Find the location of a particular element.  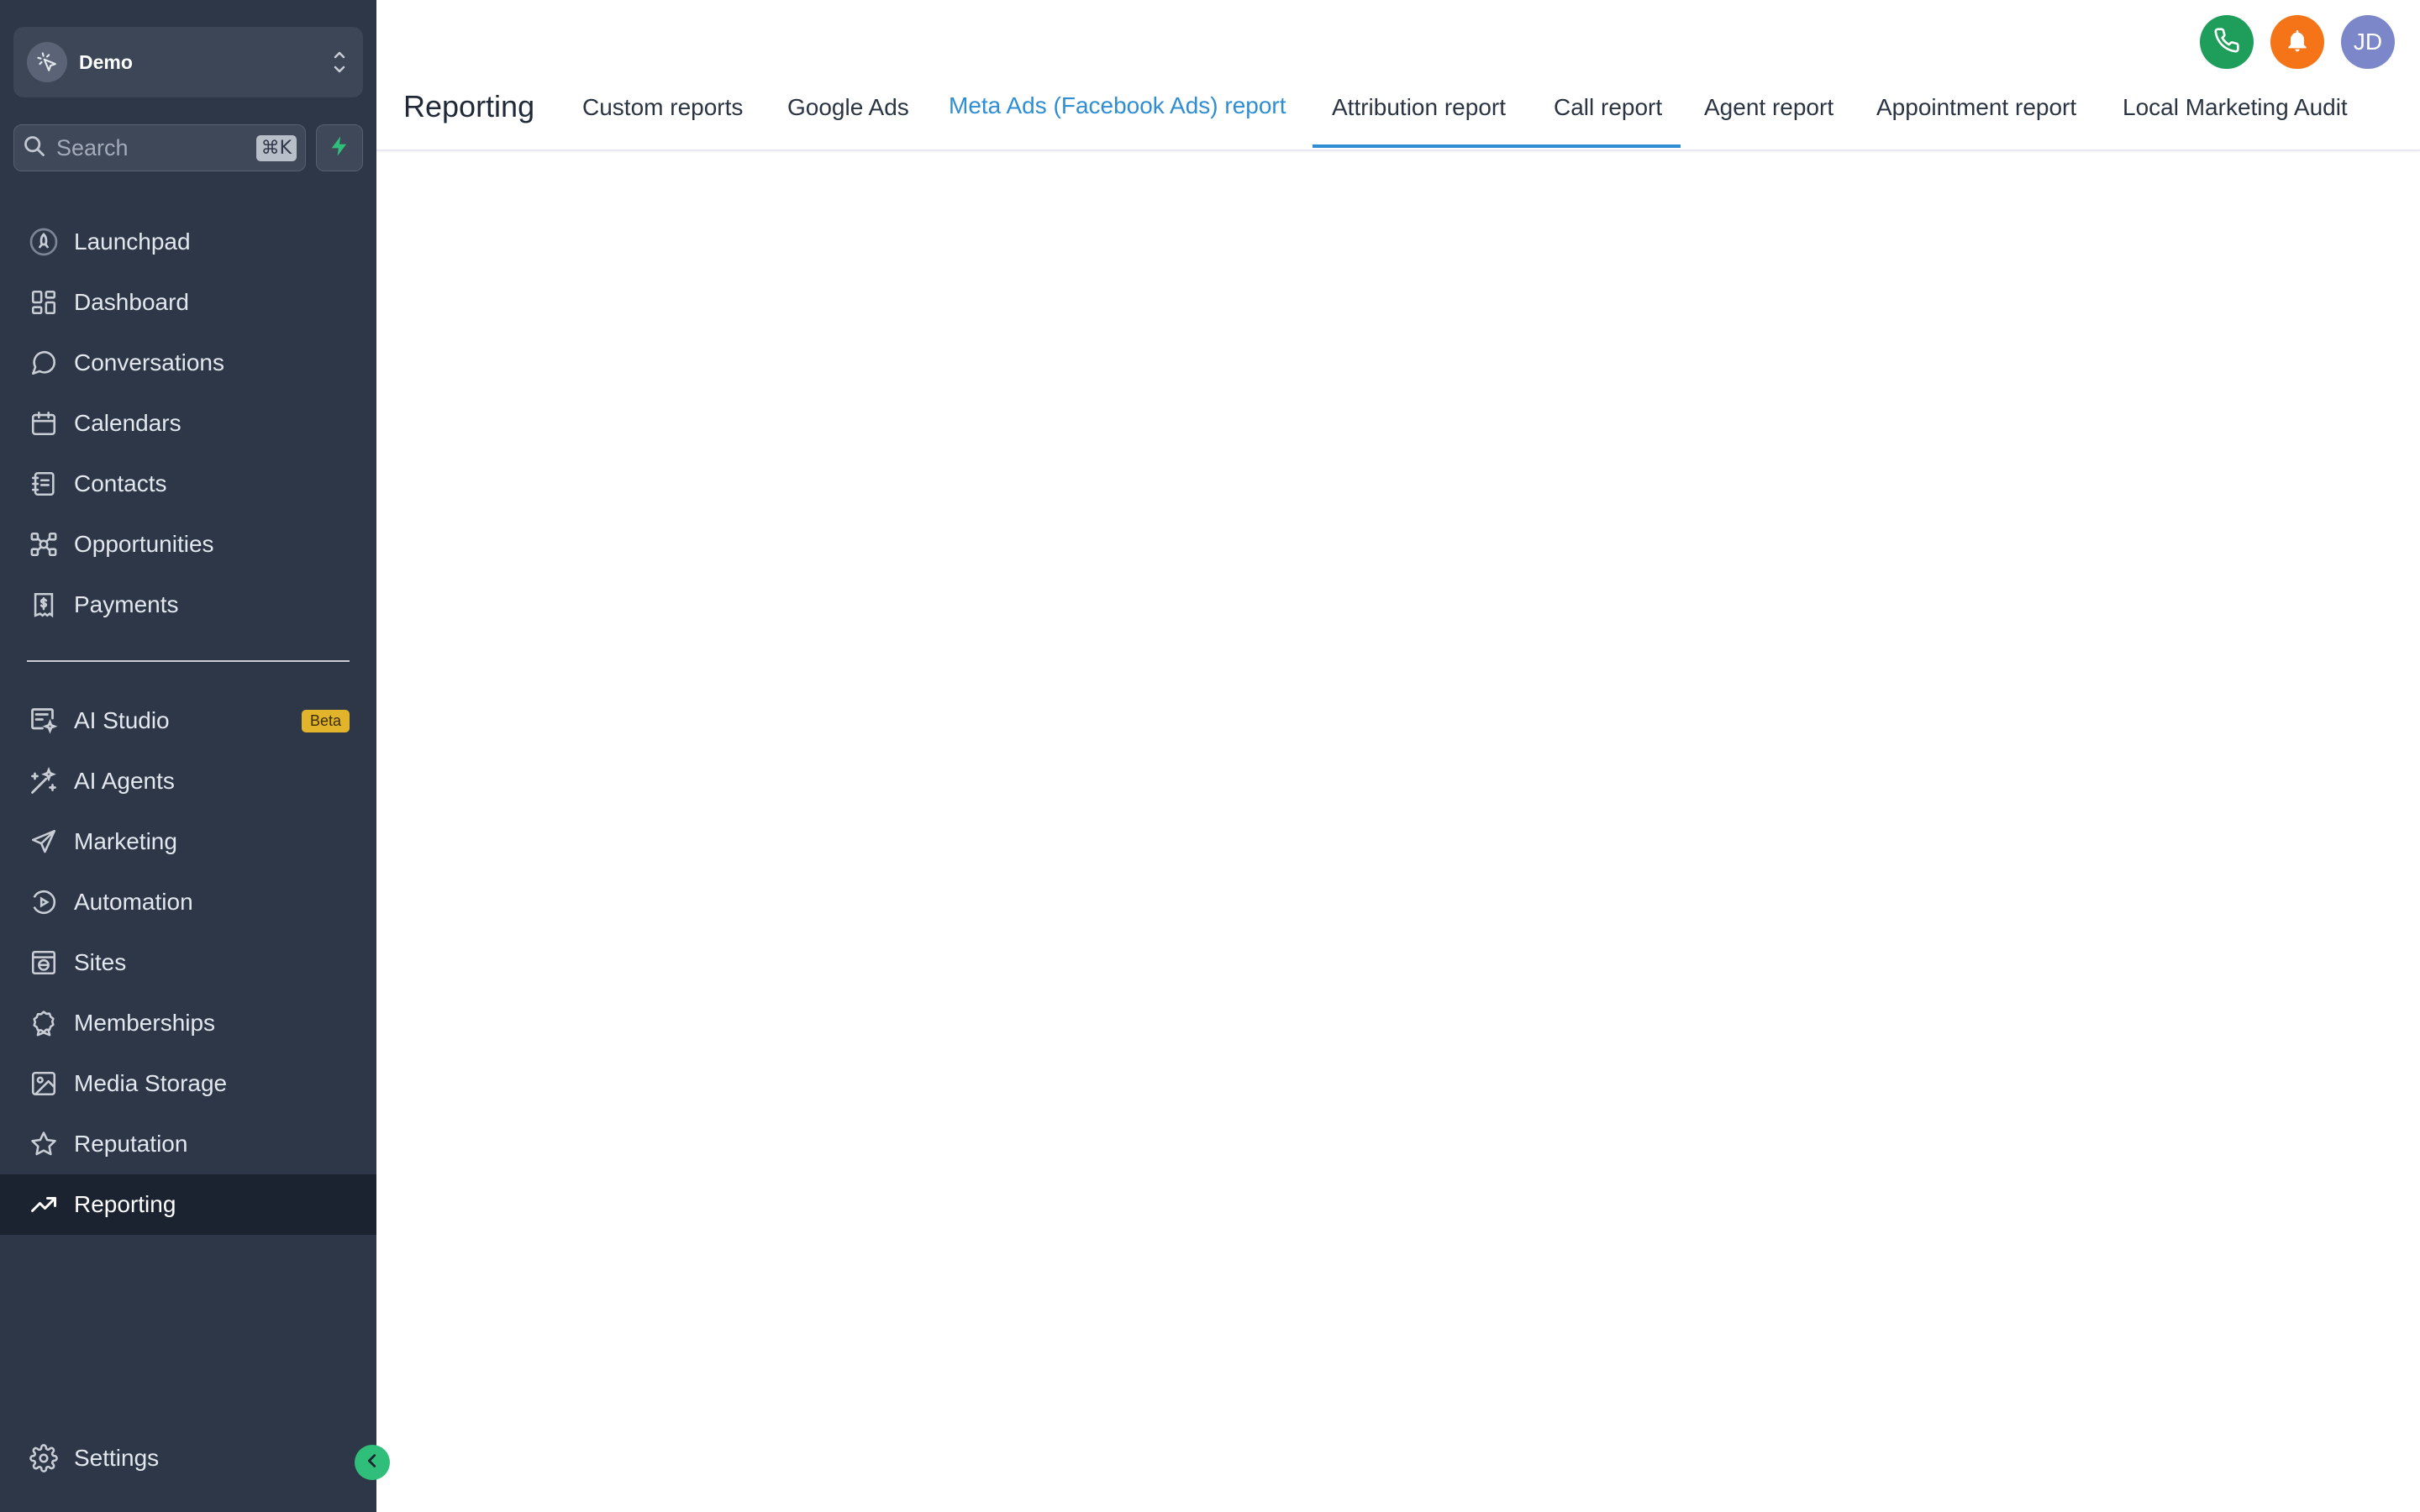

receipt-dollar-icon is located at coordinates (43, 605).